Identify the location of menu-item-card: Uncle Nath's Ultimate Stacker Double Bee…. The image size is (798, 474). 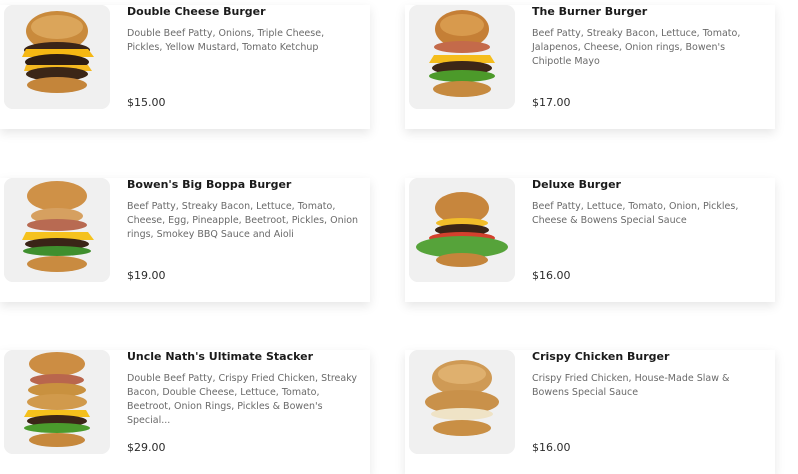
(185, 412).